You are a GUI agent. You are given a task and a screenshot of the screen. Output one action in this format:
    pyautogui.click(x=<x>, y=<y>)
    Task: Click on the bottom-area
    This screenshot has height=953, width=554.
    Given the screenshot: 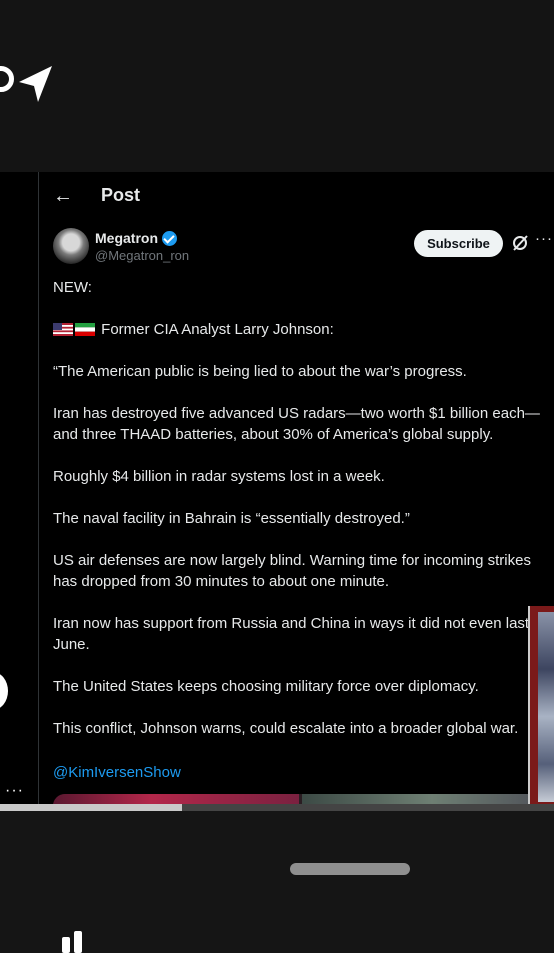 What is the action you would take?
    pyautogui.click(x=277, y=882)
    